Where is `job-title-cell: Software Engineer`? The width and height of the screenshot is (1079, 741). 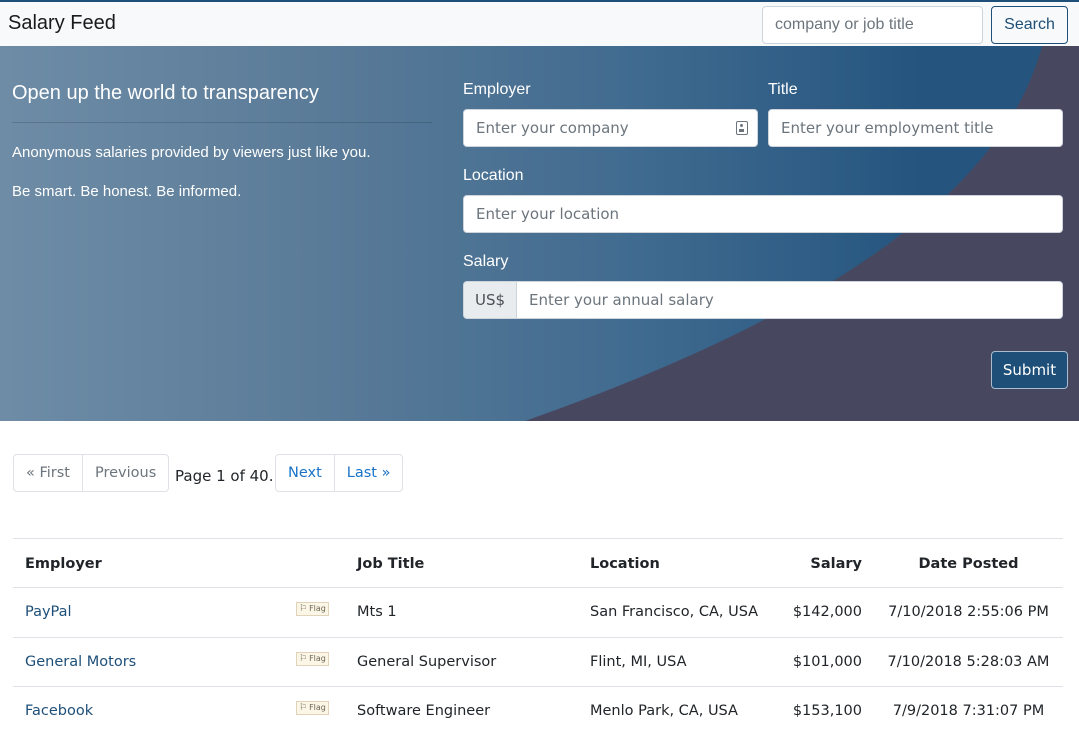 job-title-cell: Software Engineer is located at coordinates (424, 711).